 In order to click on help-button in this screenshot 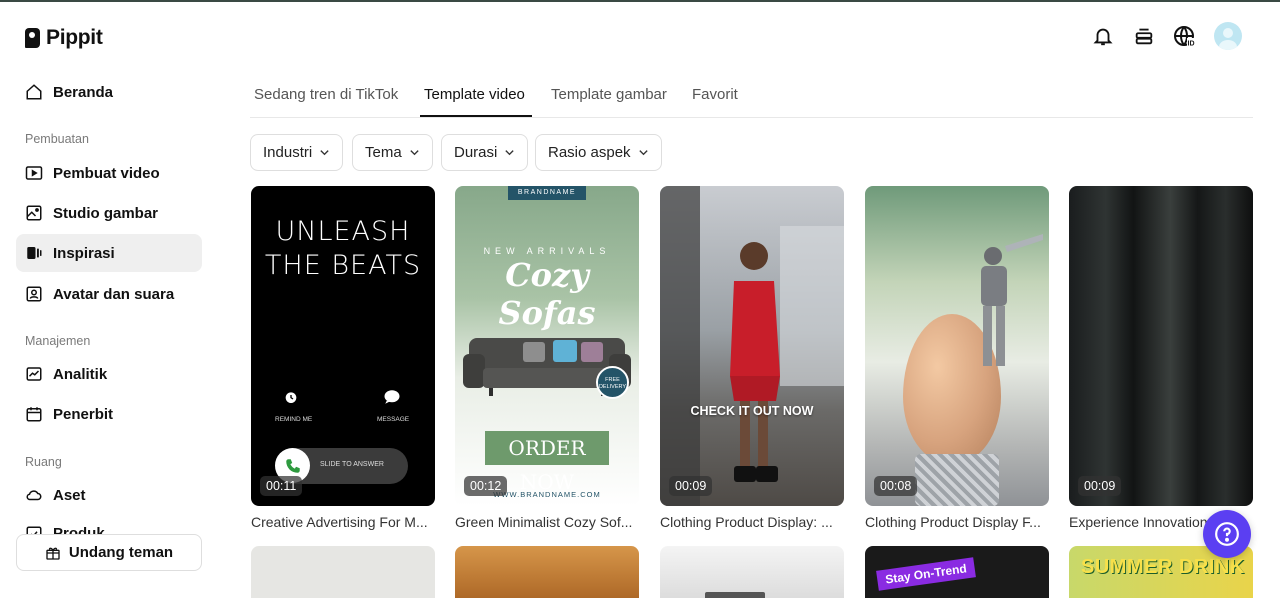, I will do `click(1227, 534)`.